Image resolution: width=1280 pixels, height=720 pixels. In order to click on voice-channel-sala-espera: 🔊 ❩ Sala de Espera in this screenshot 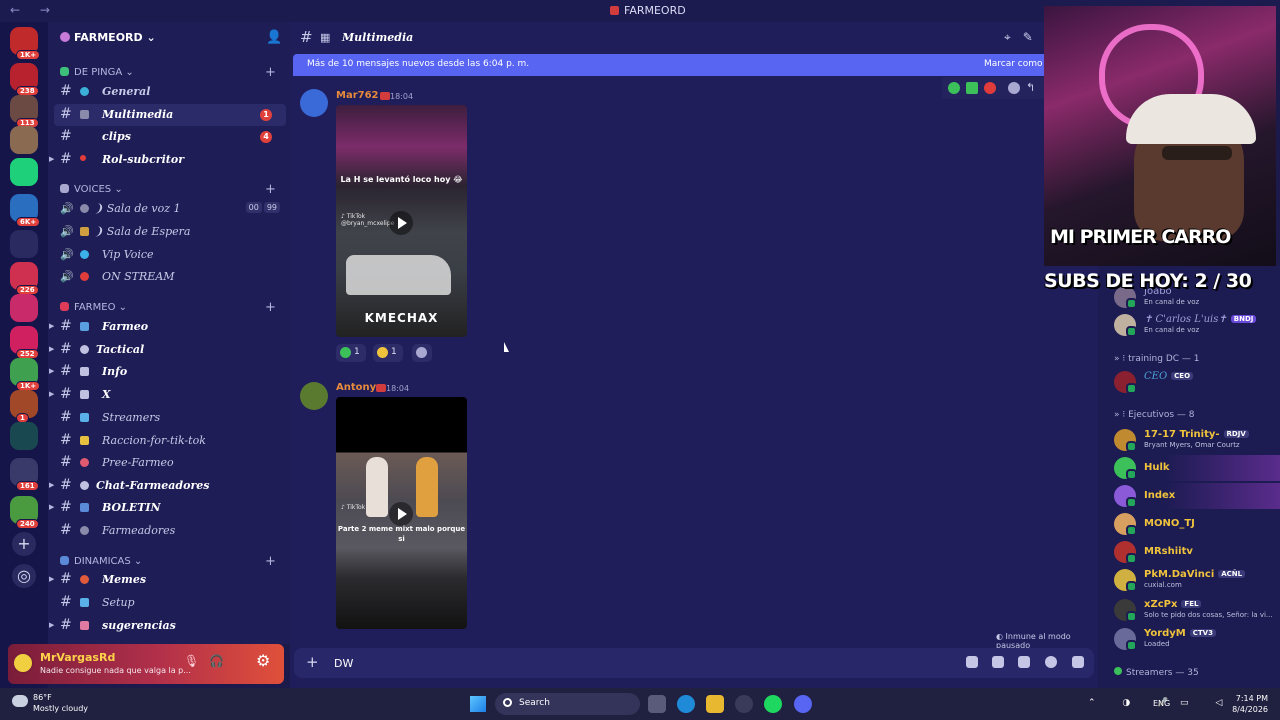, I will do `click(170, 232)`.